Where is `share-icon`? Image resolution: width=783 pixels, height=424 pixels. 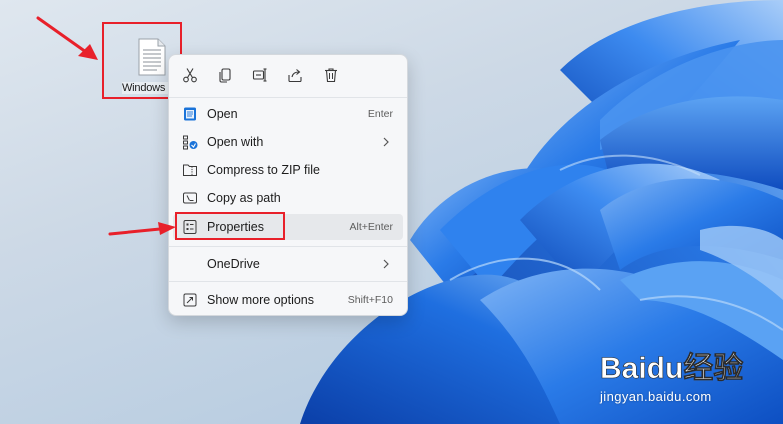 share-icon is located at coordinates (295, 76).